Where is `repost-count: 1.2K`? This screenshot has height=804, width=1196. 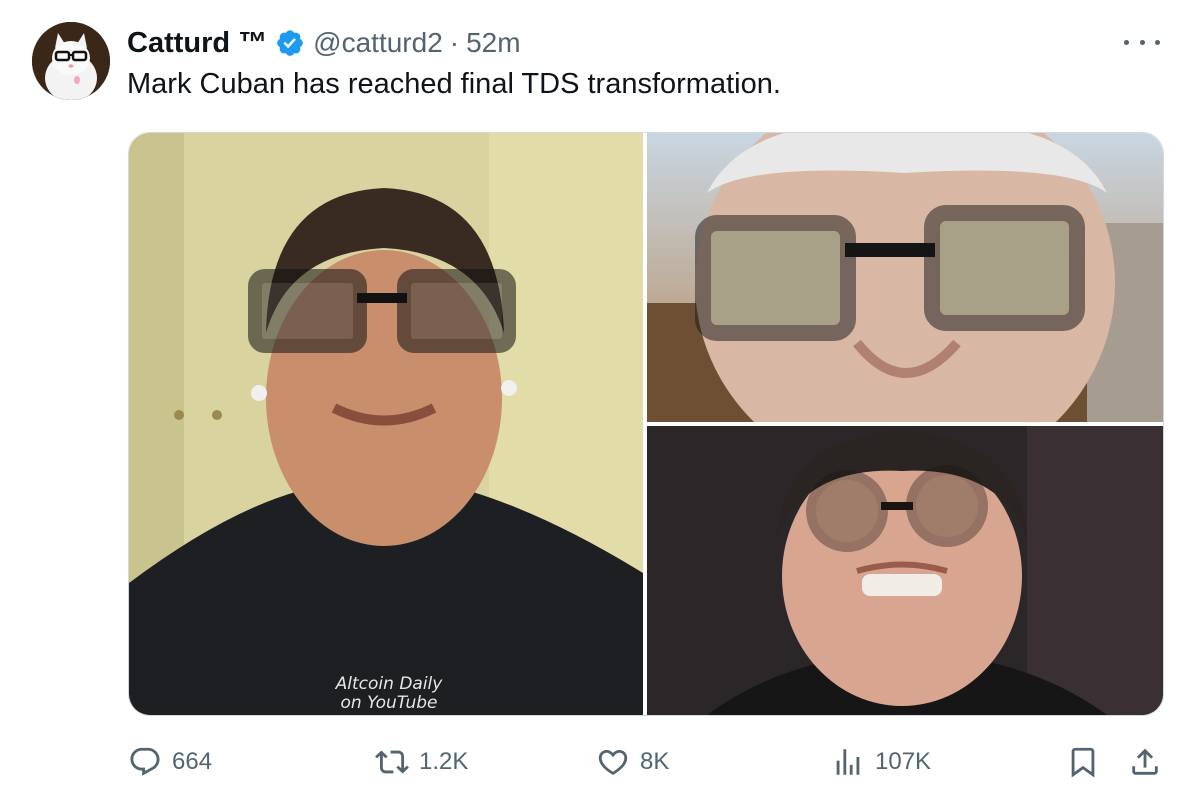
repost-count: 1.2K is located at coordinates (444, 761).